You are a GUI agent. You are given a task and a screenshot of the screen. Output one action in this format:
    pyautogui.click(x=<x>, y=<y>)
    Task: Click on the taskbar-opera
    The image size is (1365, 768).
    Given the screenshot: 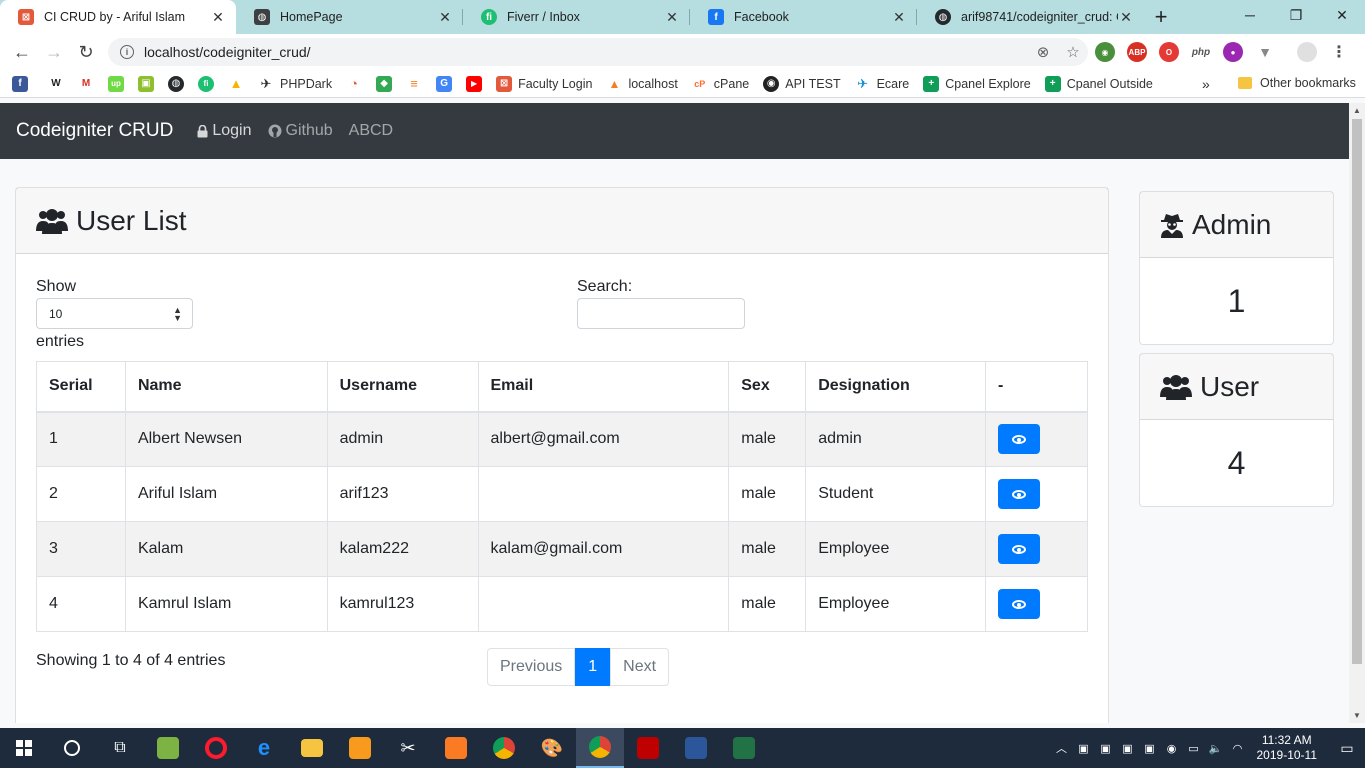 What is the action you would take?
    pyautogui.click(x=216, y=748)
    